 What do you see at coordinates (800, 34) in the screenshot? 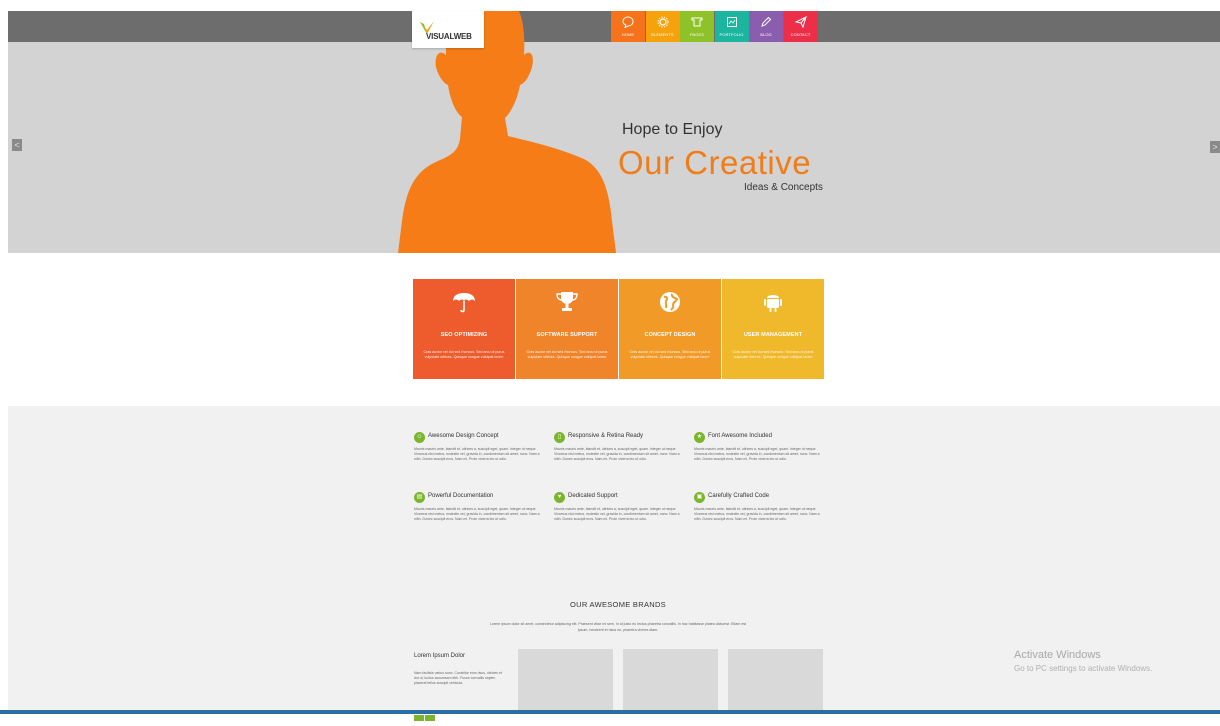
I see `nav-item-label: CONTACT` at bounding box center [800, 34].